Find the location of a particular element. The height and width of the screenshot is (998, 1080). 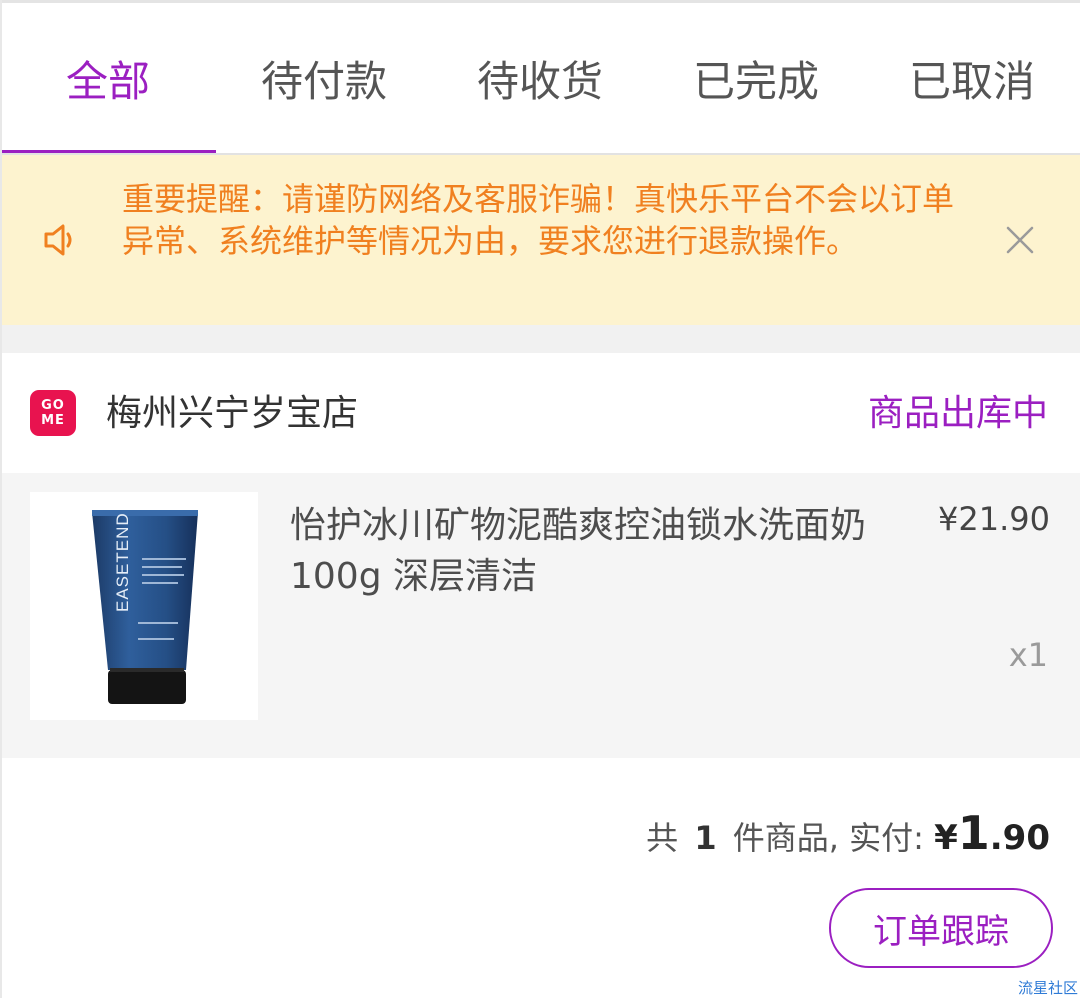

tab-label: 全部 is located at coordinates (107, 81).